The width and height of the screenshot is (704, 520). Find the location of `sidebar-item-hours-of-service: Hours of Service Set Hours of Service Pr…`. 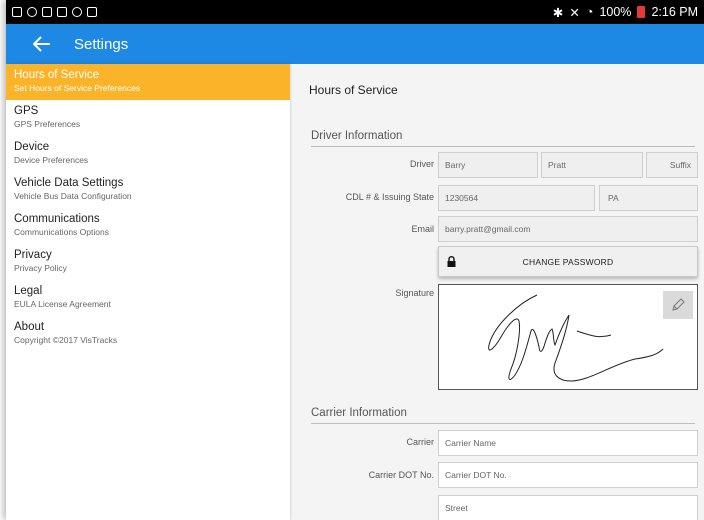

sidebar-item-hours-of-service: Hours of Service Set Hours of Service Pr… is located at coordinates (148, 82).